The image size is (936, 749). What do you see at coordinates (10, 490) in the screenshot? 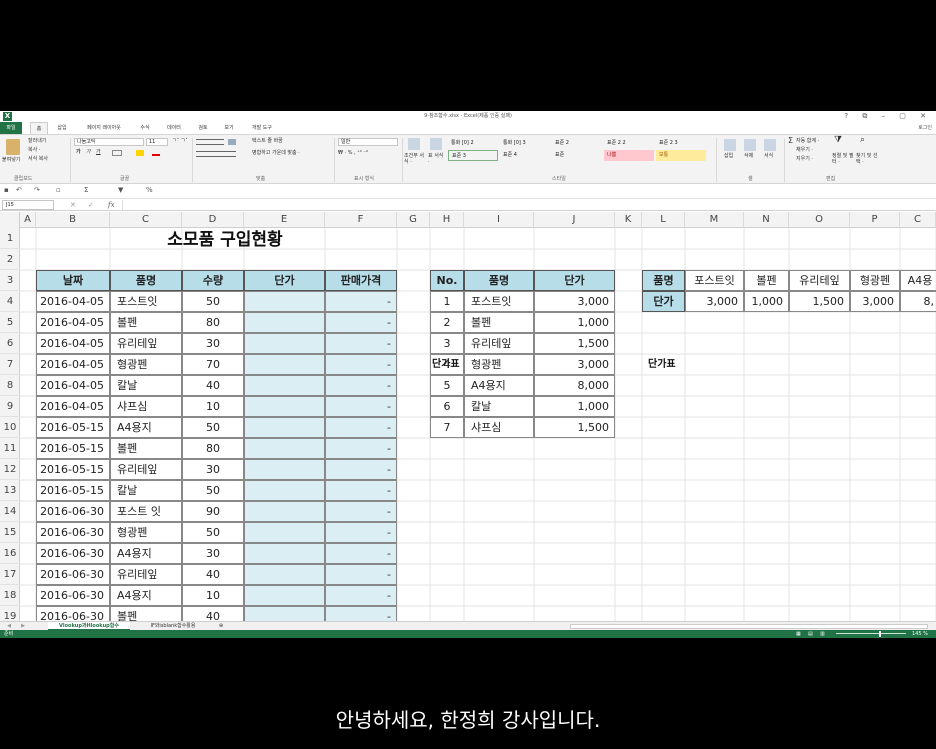
I see `row-header: 13` at bounding box center [10, 490].